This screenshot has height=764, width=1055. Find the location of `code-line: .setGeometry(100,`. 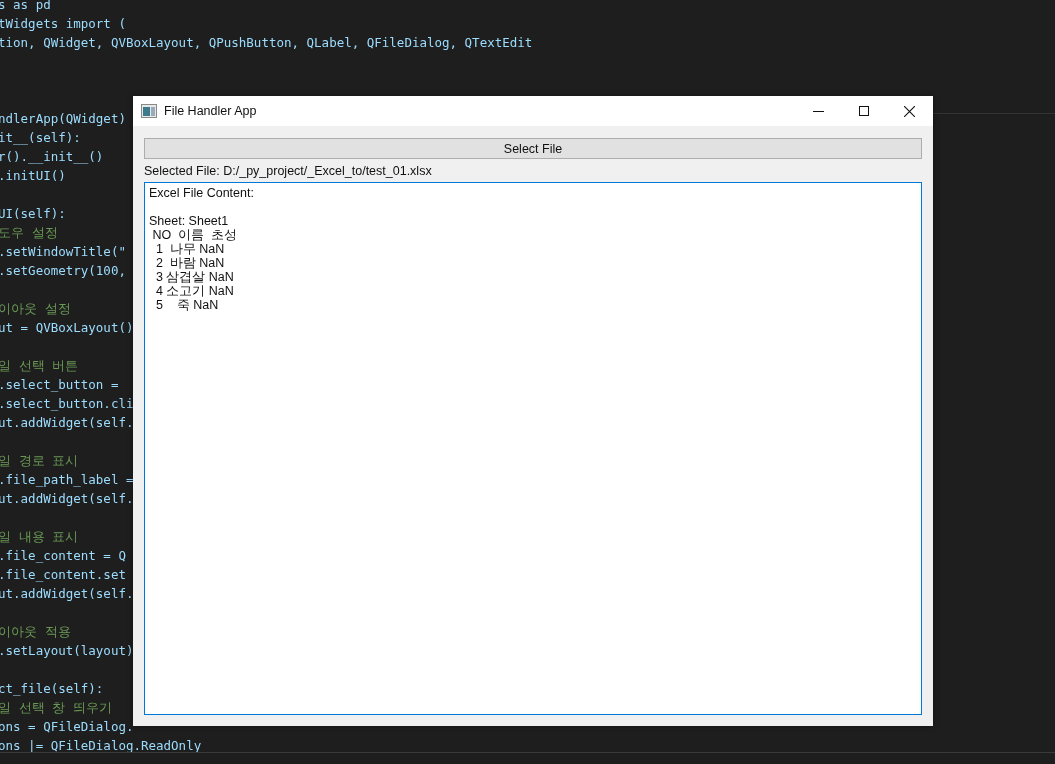

code-line: .setGeometry(100, is located at coordinates (63, 271).